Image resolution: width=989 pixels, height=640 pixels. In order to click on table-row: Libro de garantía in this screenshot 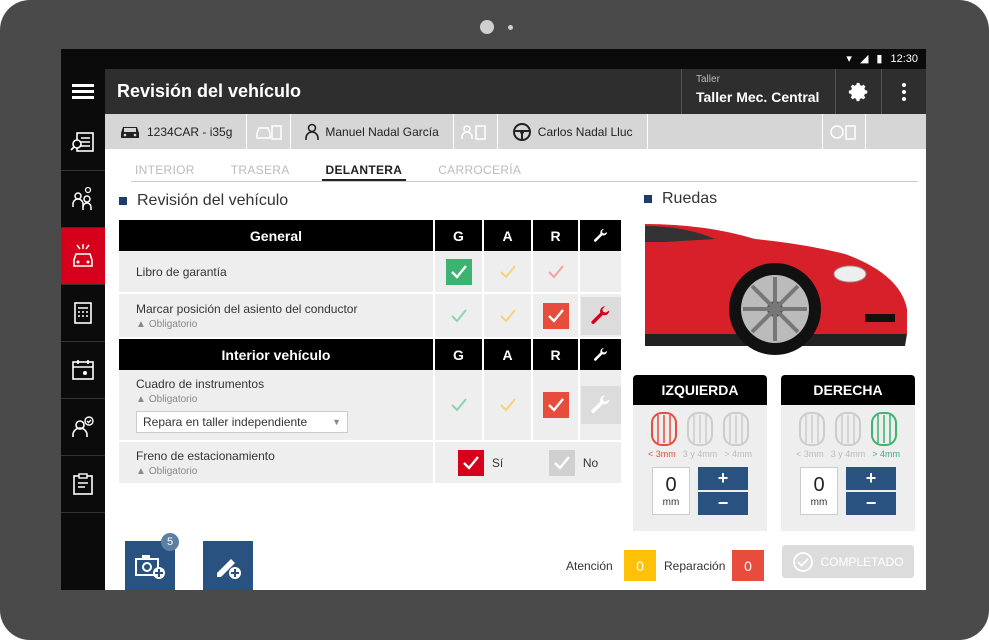, I will do `click(371, 272)`.